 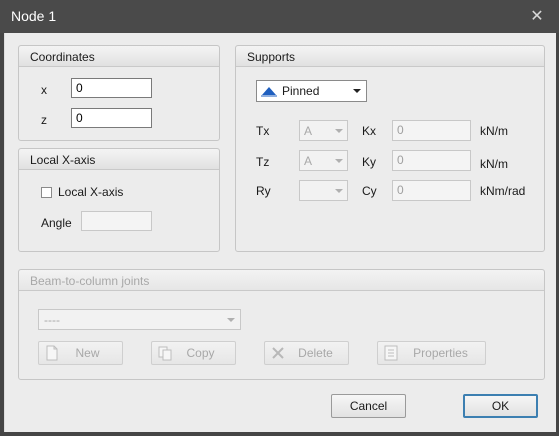 What do you see at coordinates (139, 319) in the screenshot?
I see `joints-dropdown: ----` at bounding box center [139, 319].